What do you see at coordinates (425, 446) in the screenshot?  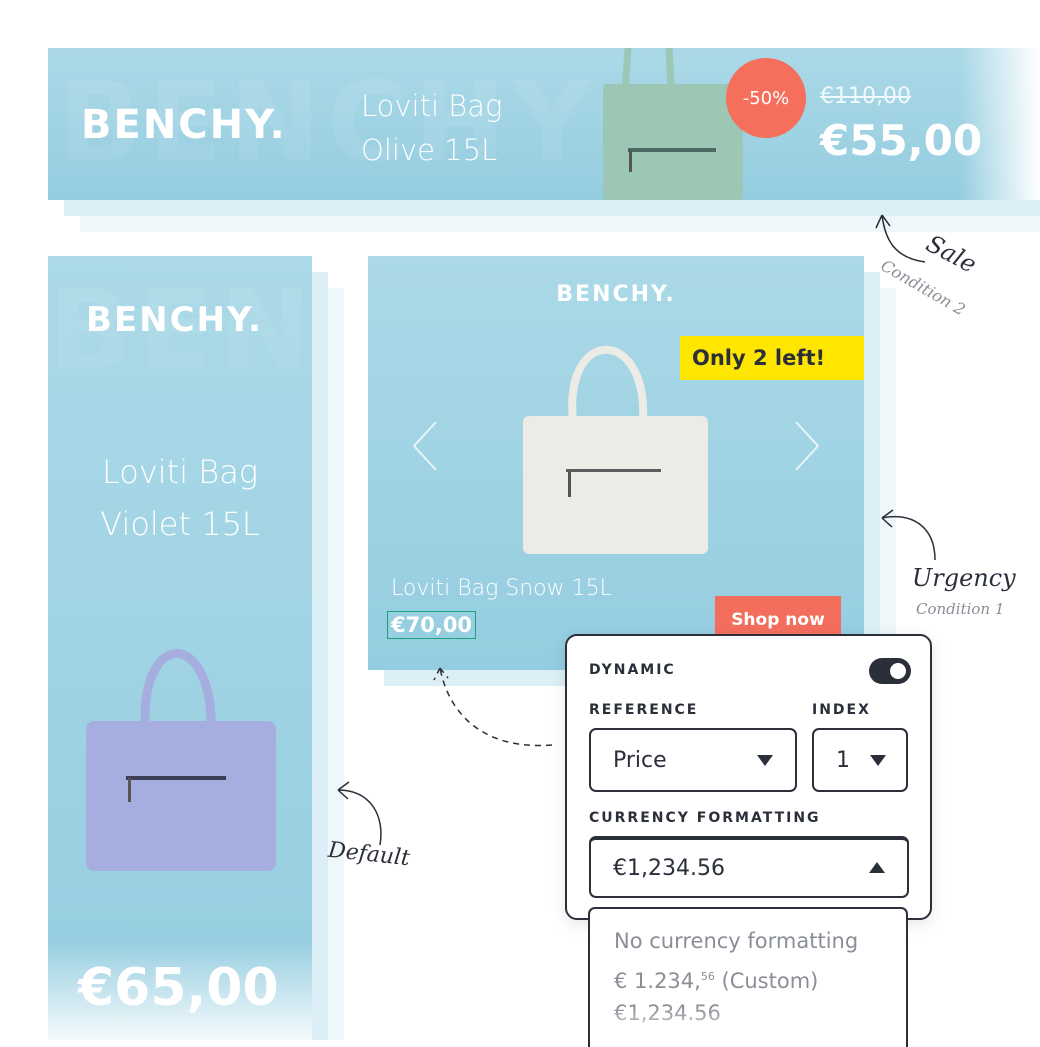 I see `chevron-left-icon` at bounding box center [425, 446].